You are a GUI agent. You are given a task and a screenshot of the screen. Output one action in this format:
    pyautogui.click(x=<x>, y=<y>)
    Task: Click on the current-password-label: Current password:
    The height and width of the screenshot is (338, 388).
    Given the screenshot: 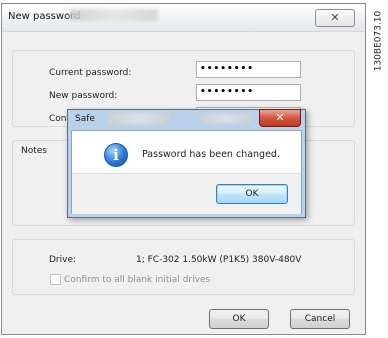 What is the action you would take?
    pyautogui.click(x=90, y=73)
    